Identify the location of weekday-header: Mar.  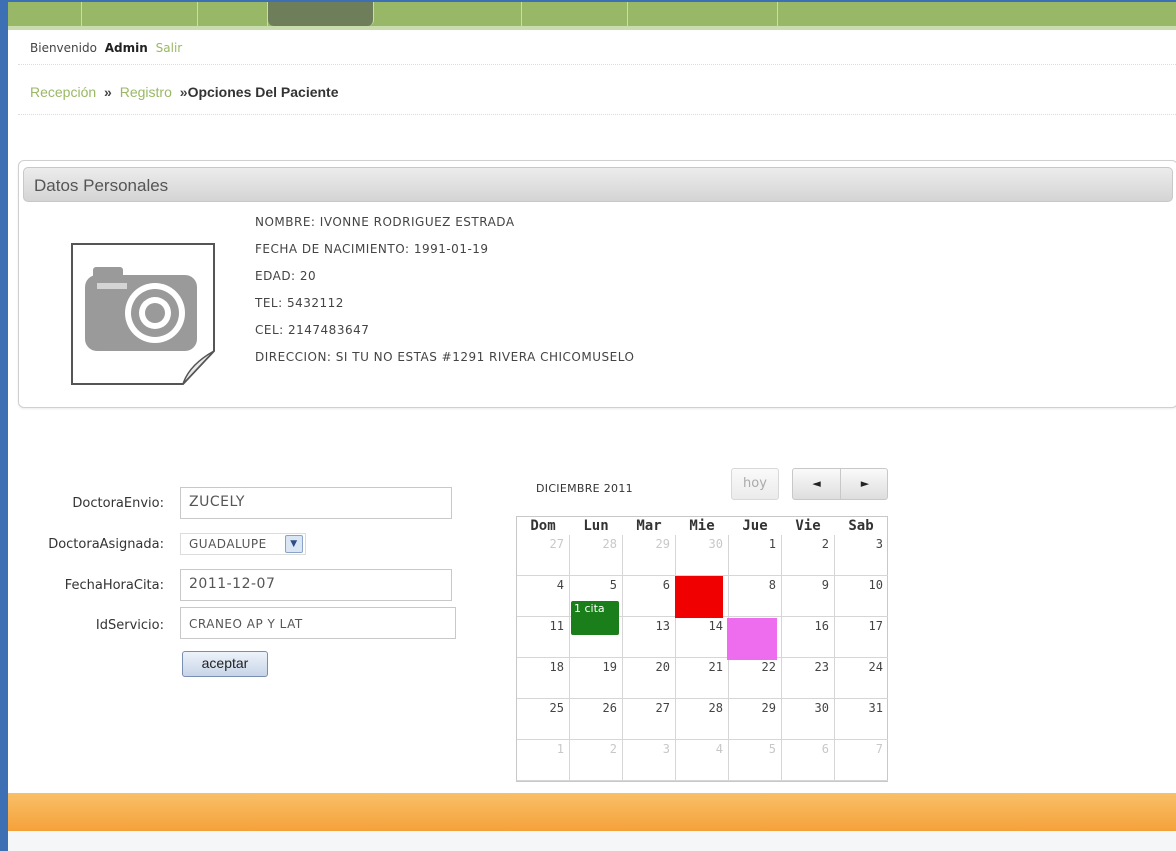
(649, 526).